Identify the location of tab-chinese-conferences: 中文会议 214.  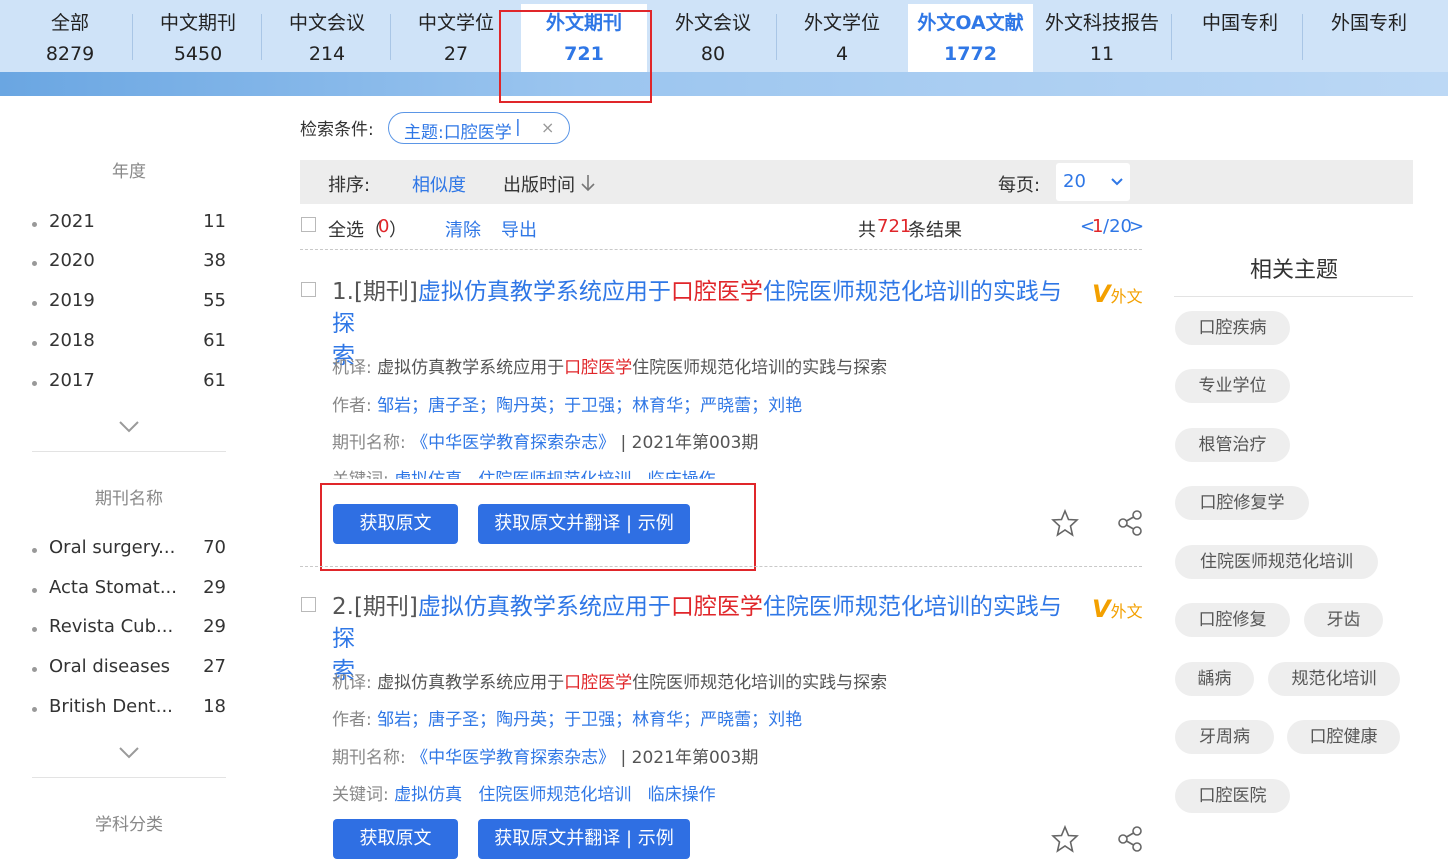
(327, 38).